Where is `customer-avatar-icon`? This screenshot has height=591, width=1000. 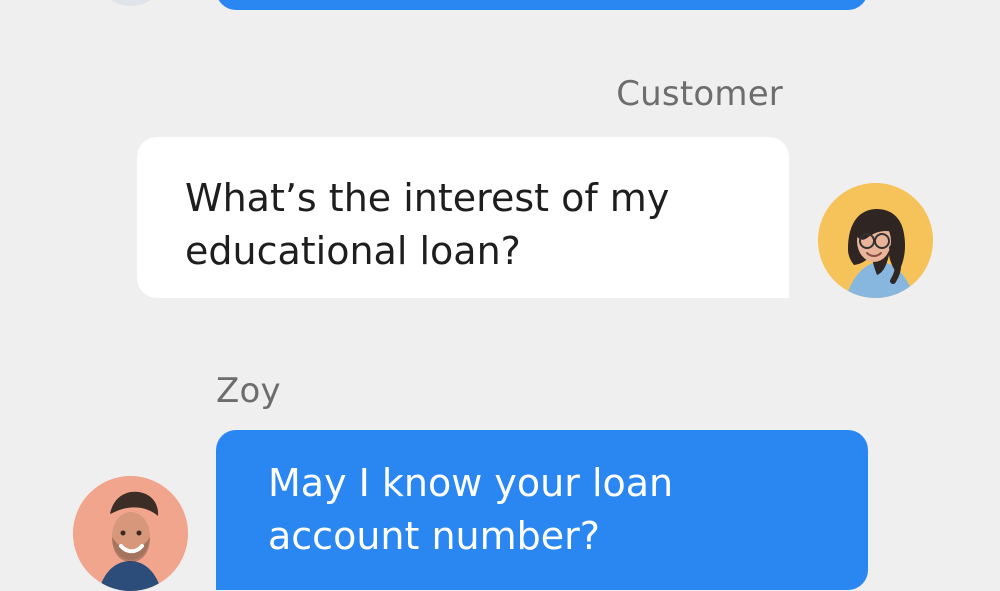
customer-avatar-icon is located at coordinates (875, 240).